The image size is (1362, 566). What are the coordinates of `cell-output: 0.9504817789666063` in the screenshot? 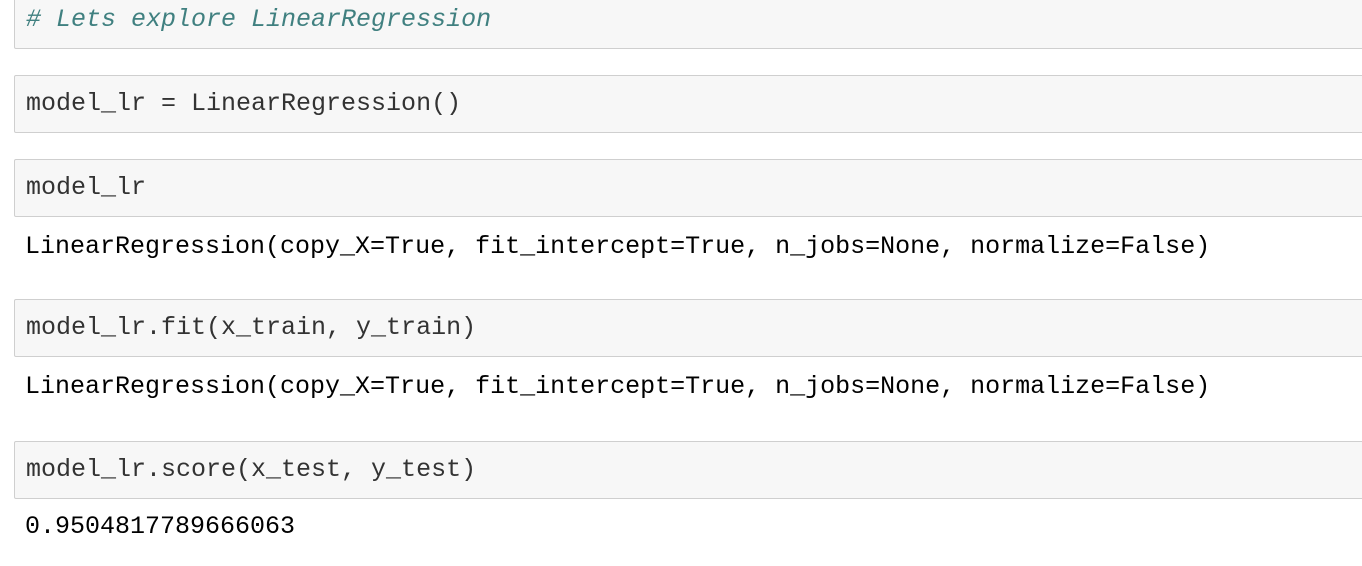 It's located at (160, 526).